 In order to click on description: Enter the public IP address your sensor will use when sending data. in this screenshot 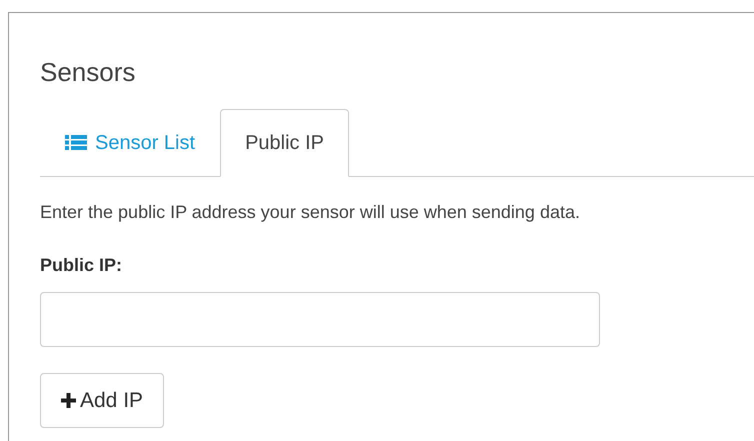, I will do `click(310, 212)`.